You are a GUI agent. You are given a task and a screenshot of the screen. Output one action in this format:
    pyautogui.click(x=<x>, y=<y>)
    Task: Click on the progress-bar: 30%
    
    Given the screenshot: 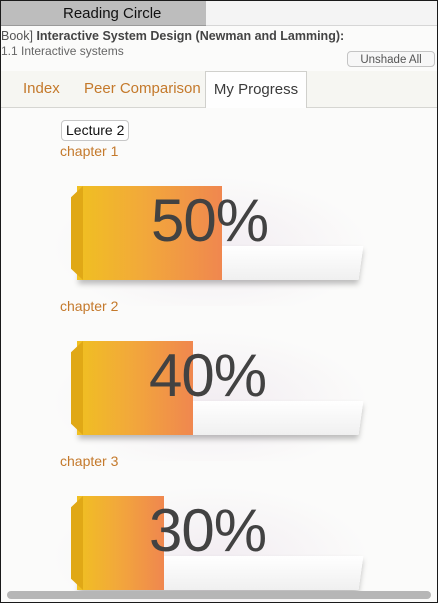 What is the action you would take?
    pyautogui.click(x=211, y=544)
    